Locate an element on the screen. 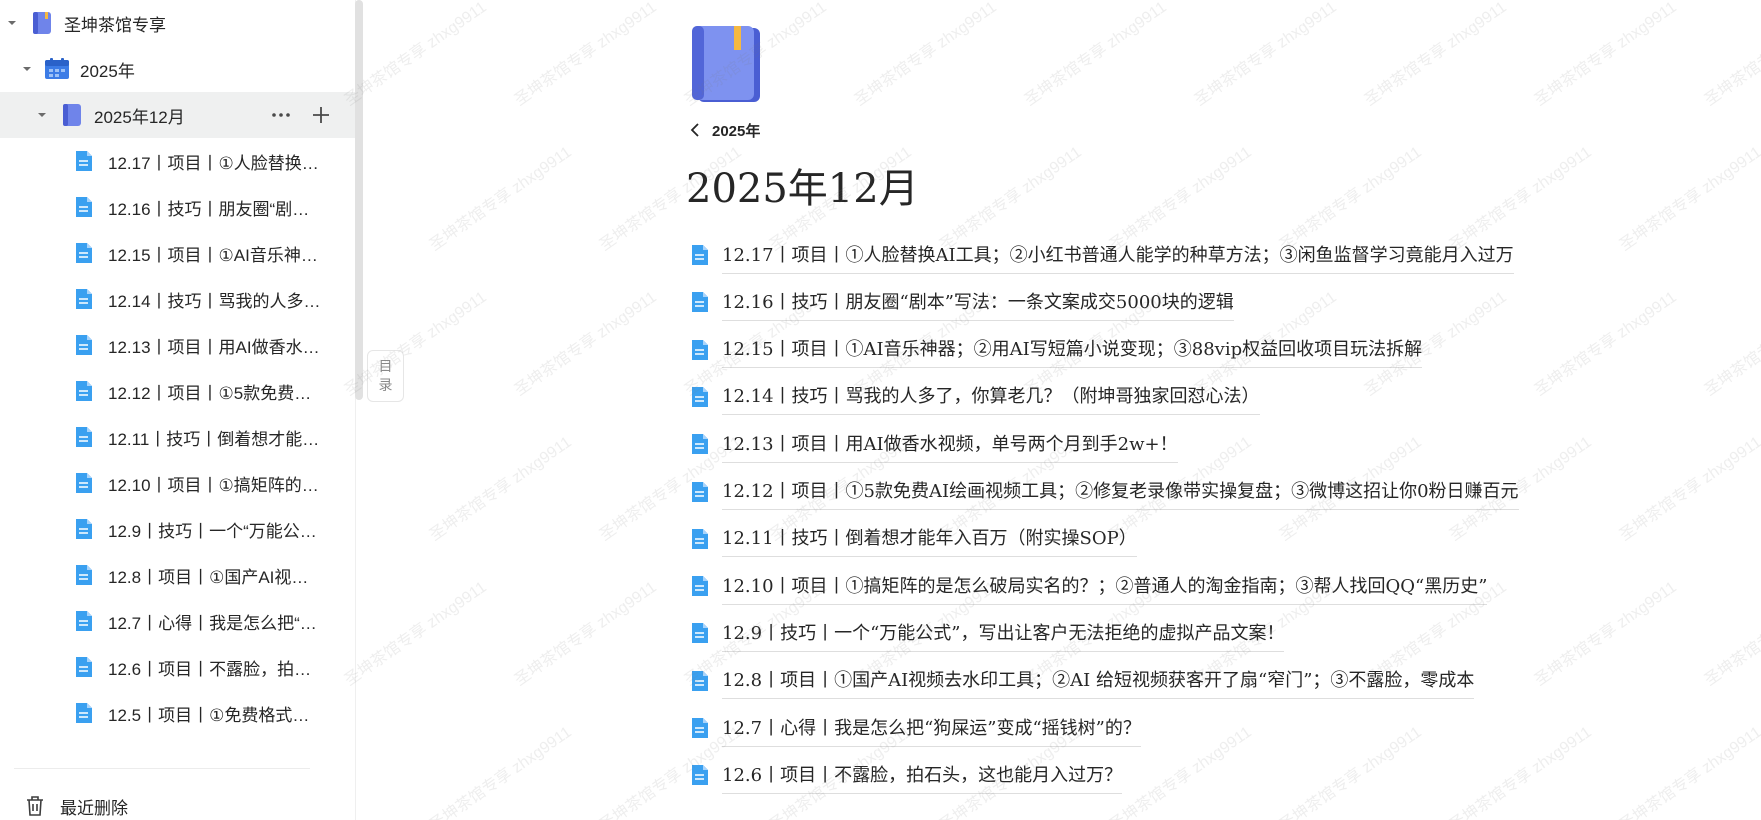 The width and height of the screenshot is (1761, 820). sidebar-doc-item: 12.6丨项目丨不露脸，拍石头，这也能月入过万？ is located at coordinates (178, 667).